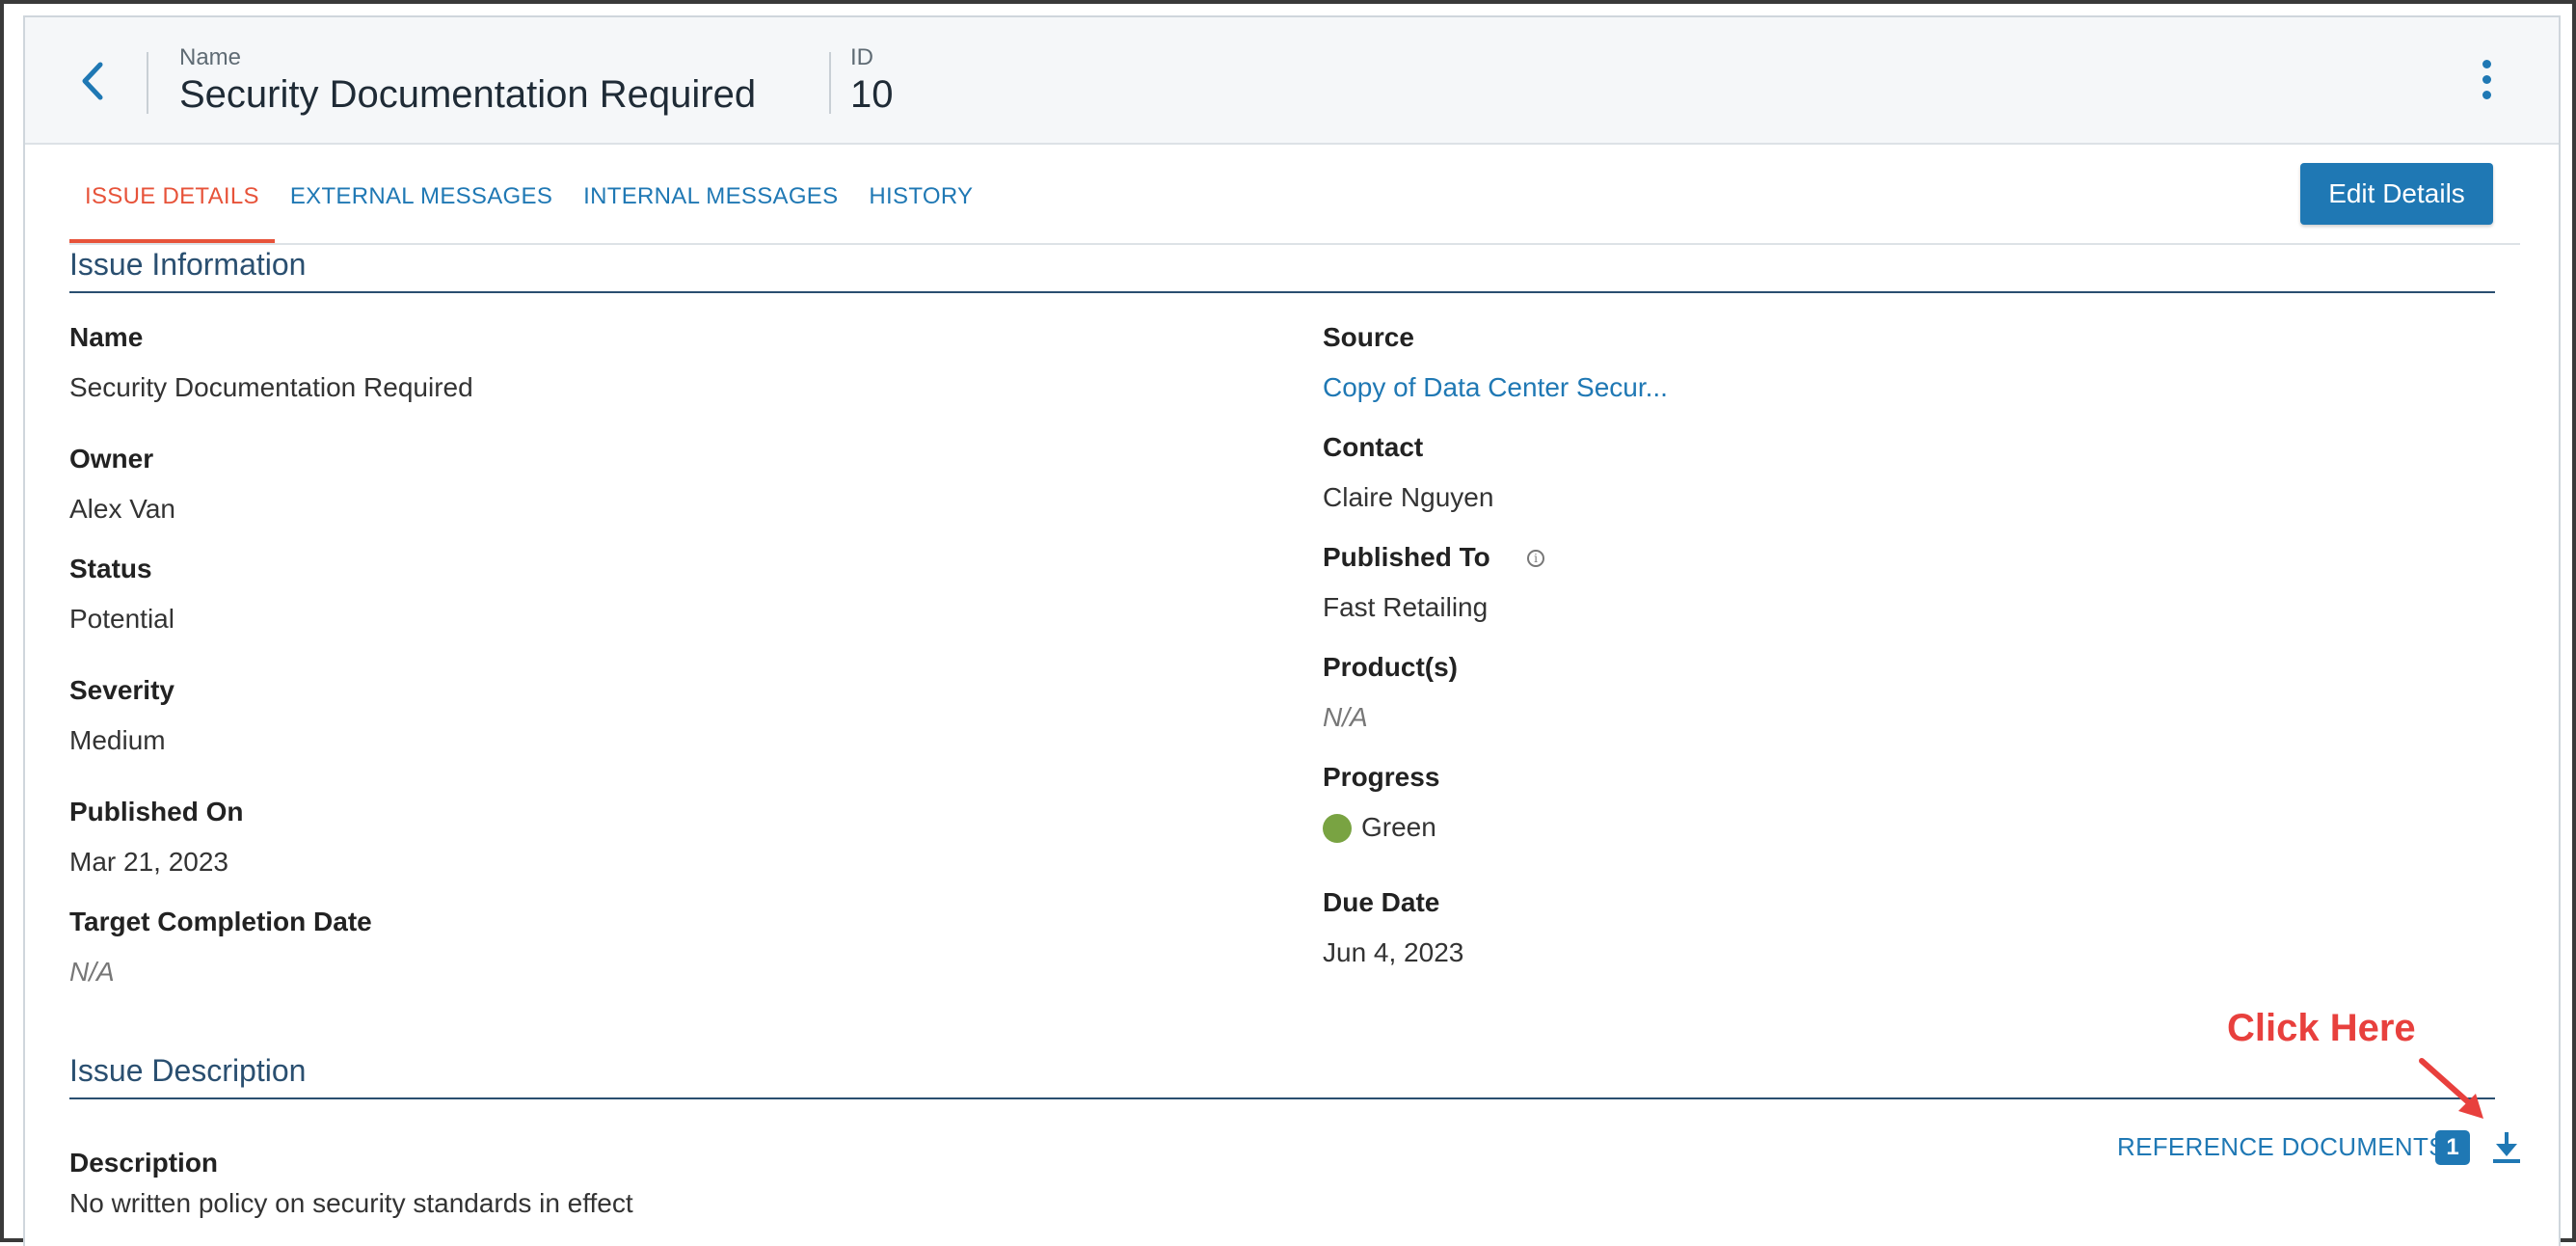  Describe the element at coordinates (2321, 1028) in the screenshot. I see `click-here-annotation: Click Here` at that location.